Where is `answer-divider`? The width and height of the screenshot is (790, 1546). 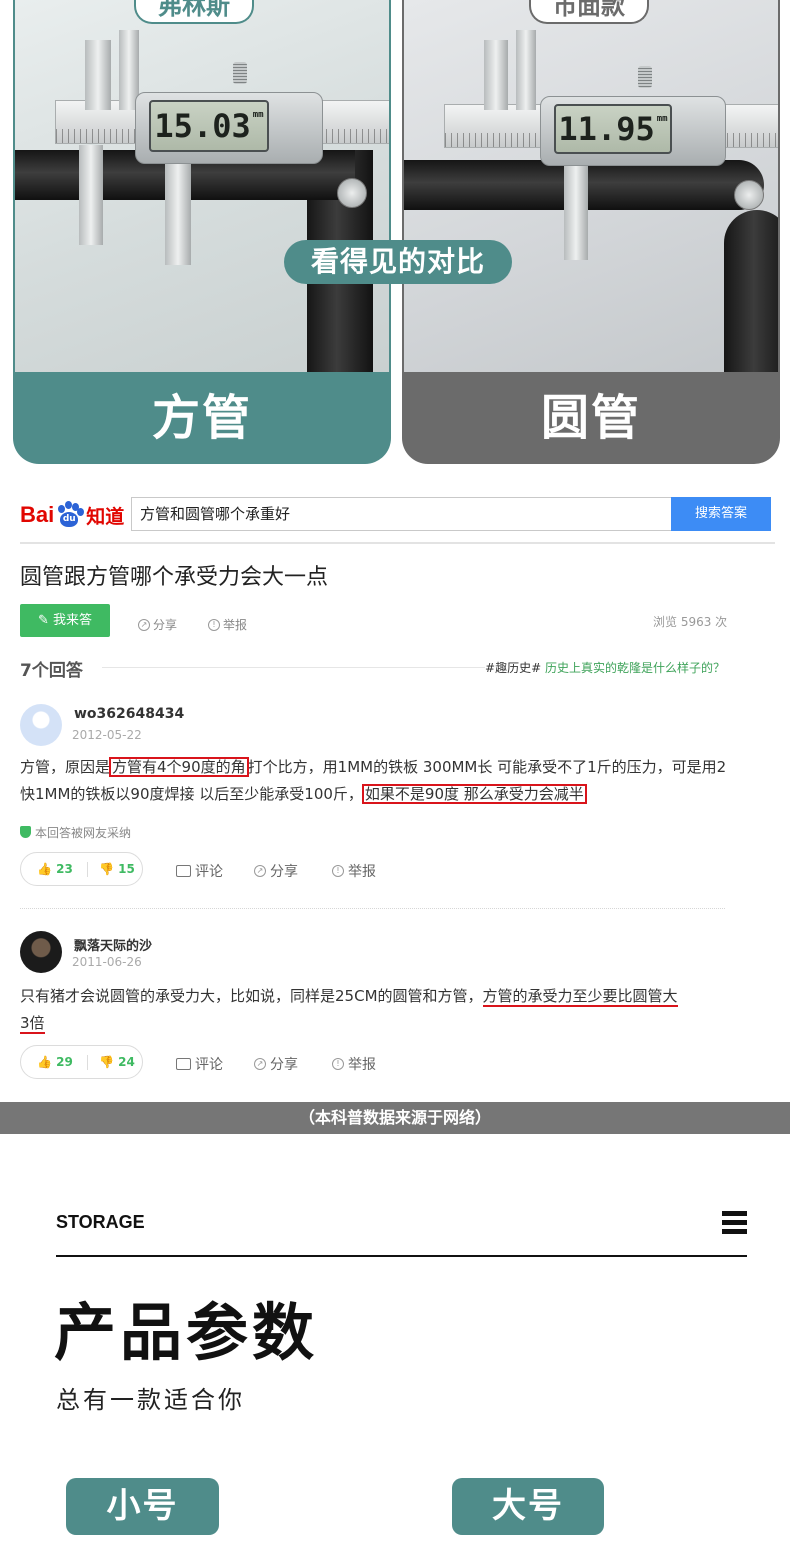
answer-divider is located at coordinates (372, 908).